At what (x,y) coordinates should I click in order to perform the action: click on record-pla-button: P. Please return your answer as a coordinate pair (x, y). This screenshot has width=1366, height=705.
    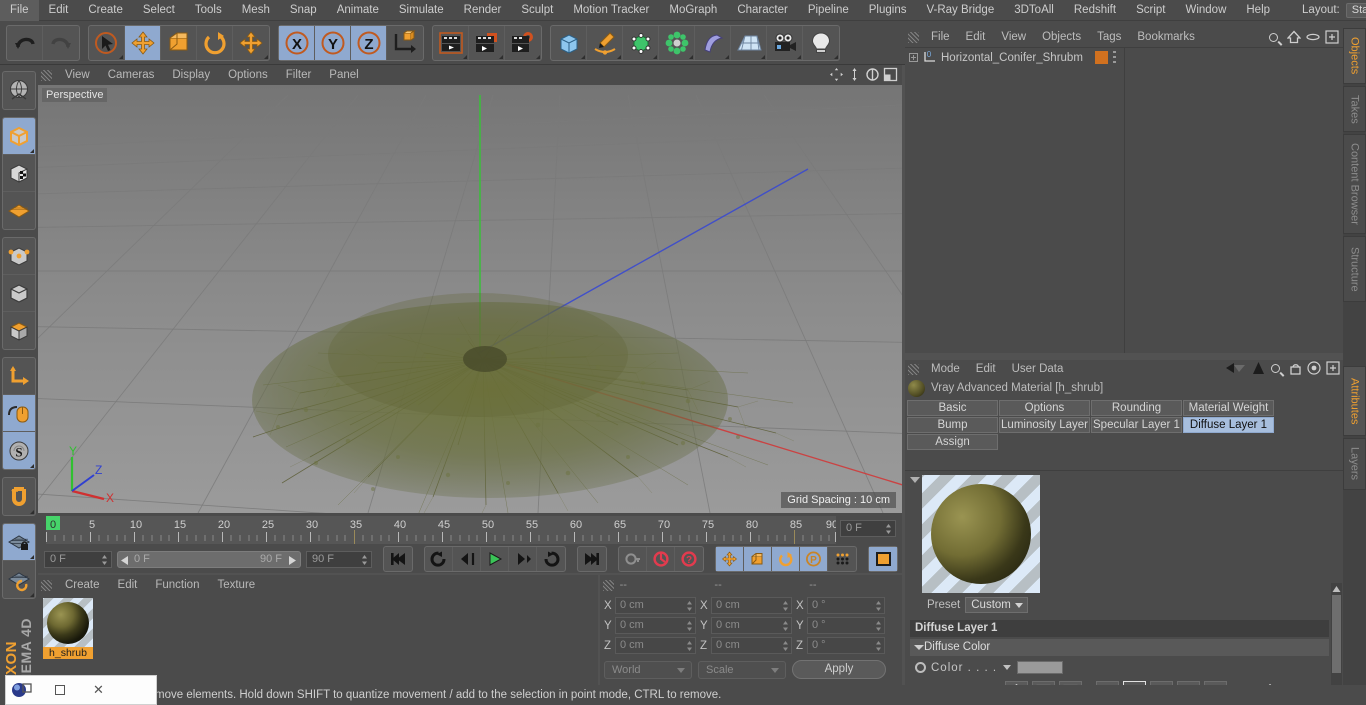
    Looking at the image, I should click on (814, 559).